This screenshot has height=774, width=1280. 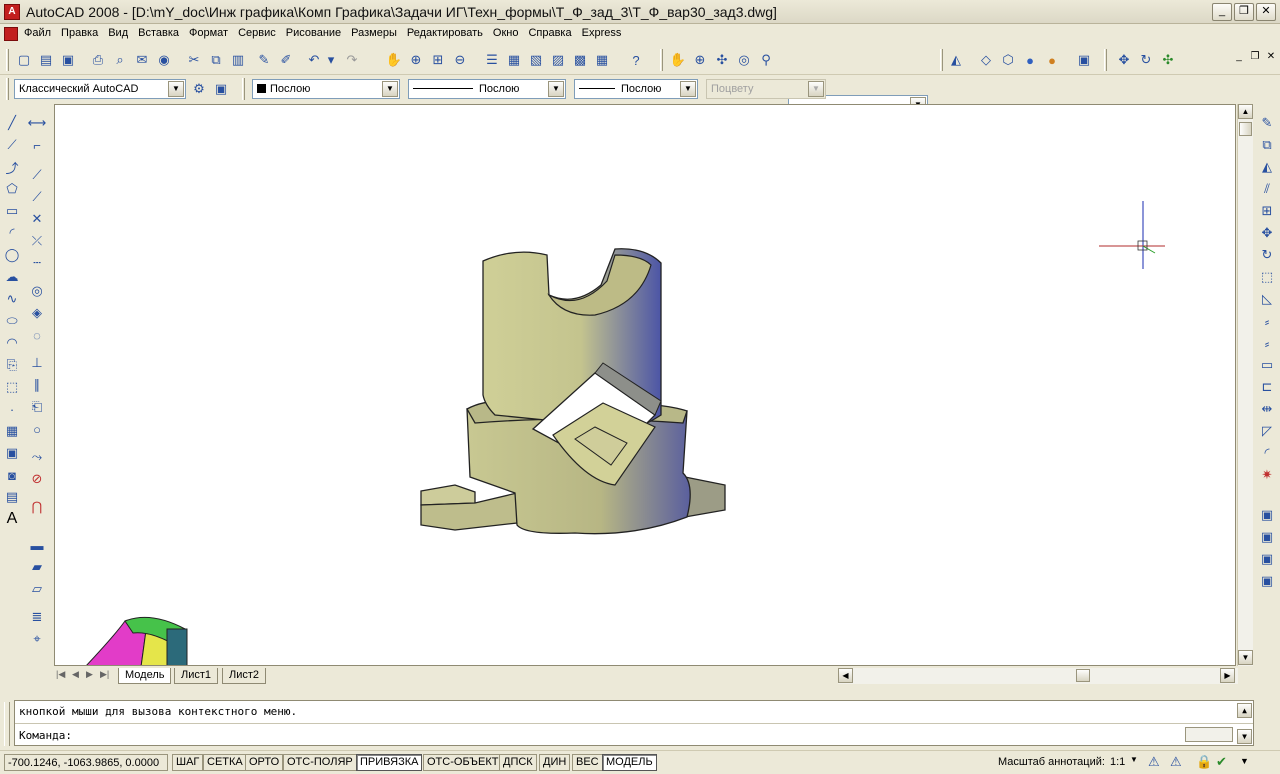 What do you see at coordinates (60, 674) in the screenshot?
I see `tab-first-icon: |◀` at bounding box center [60, 674].